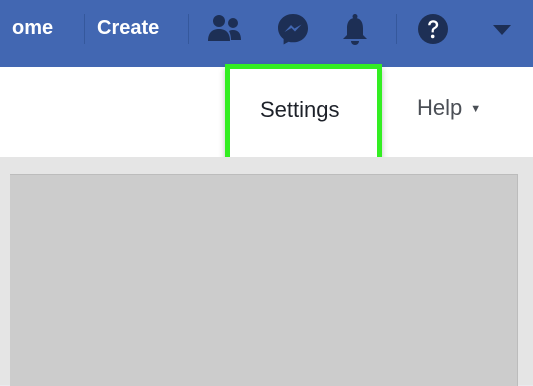  I want to click on bell-icon, so click(355, 29).